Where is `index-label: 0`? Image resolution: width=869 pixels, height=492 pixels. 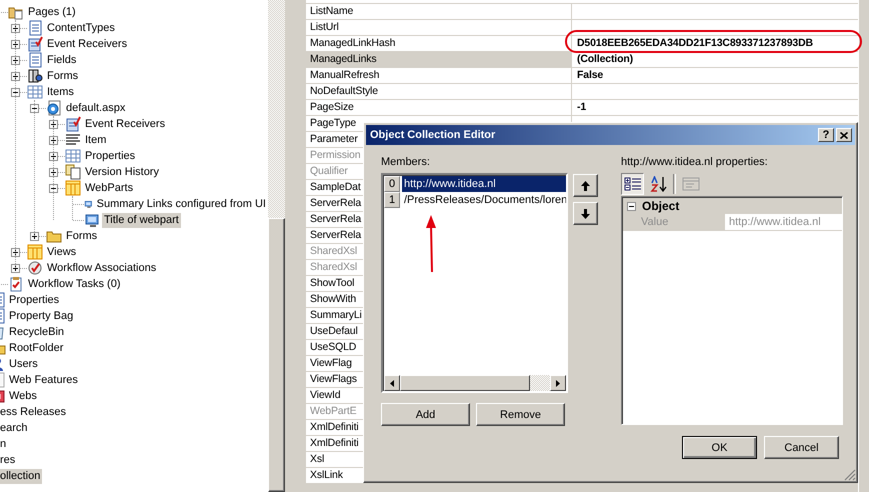
index-label: 0 is located at coordinates (392, 184).